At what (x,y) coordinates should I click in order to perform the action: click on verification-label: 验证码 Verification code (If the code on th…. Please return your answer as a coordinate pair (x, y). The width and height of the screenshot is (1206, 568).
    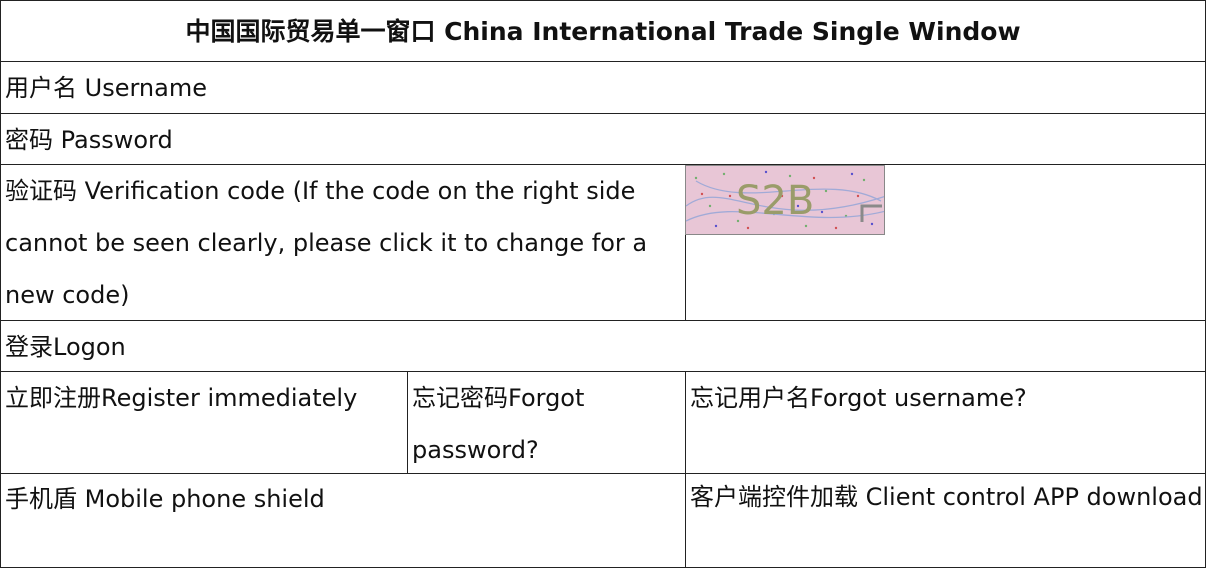
    Looking at the image, I should click on (326, 243).